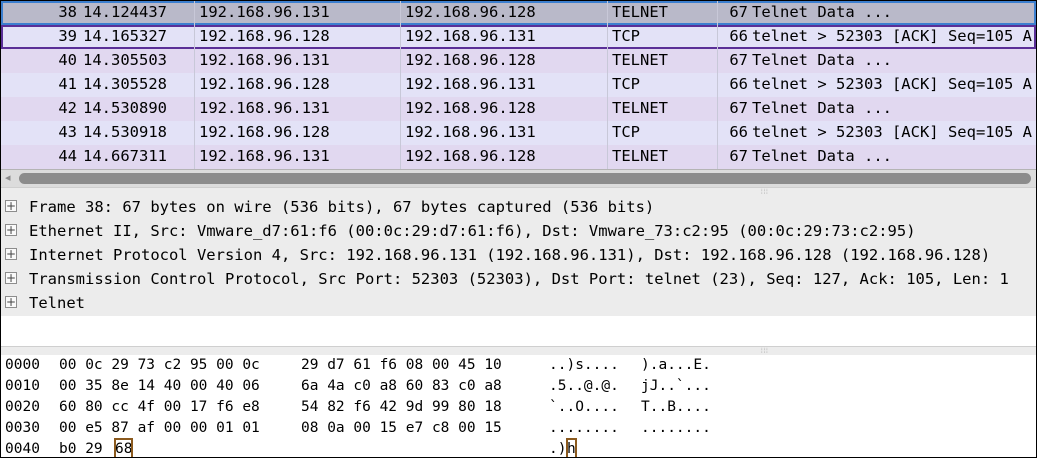  I want to click on ascii-bytes: ).a...E., so click(676, 365).